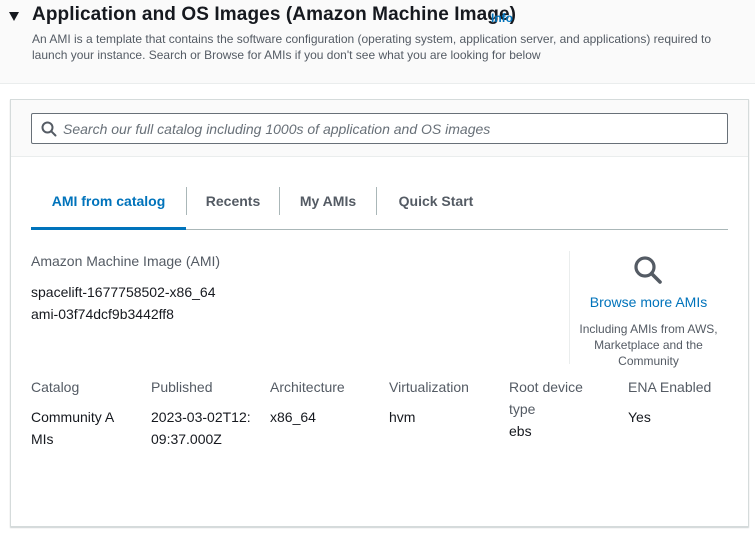 This screenshot has height=540, width=755. What do you see at coordinates (520, 431) in the screenshot?
I see `detail-value: ebs` at bounding box center [520, 431].